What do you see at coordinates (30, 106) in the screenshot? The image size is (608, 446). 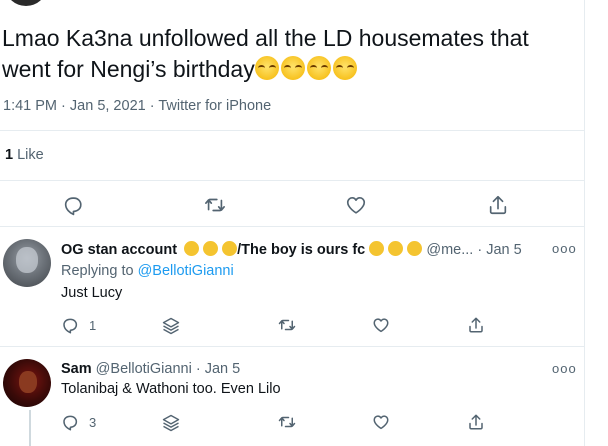 I see `tweet-time: 1:41 PM` at bounding box center [30, 106].